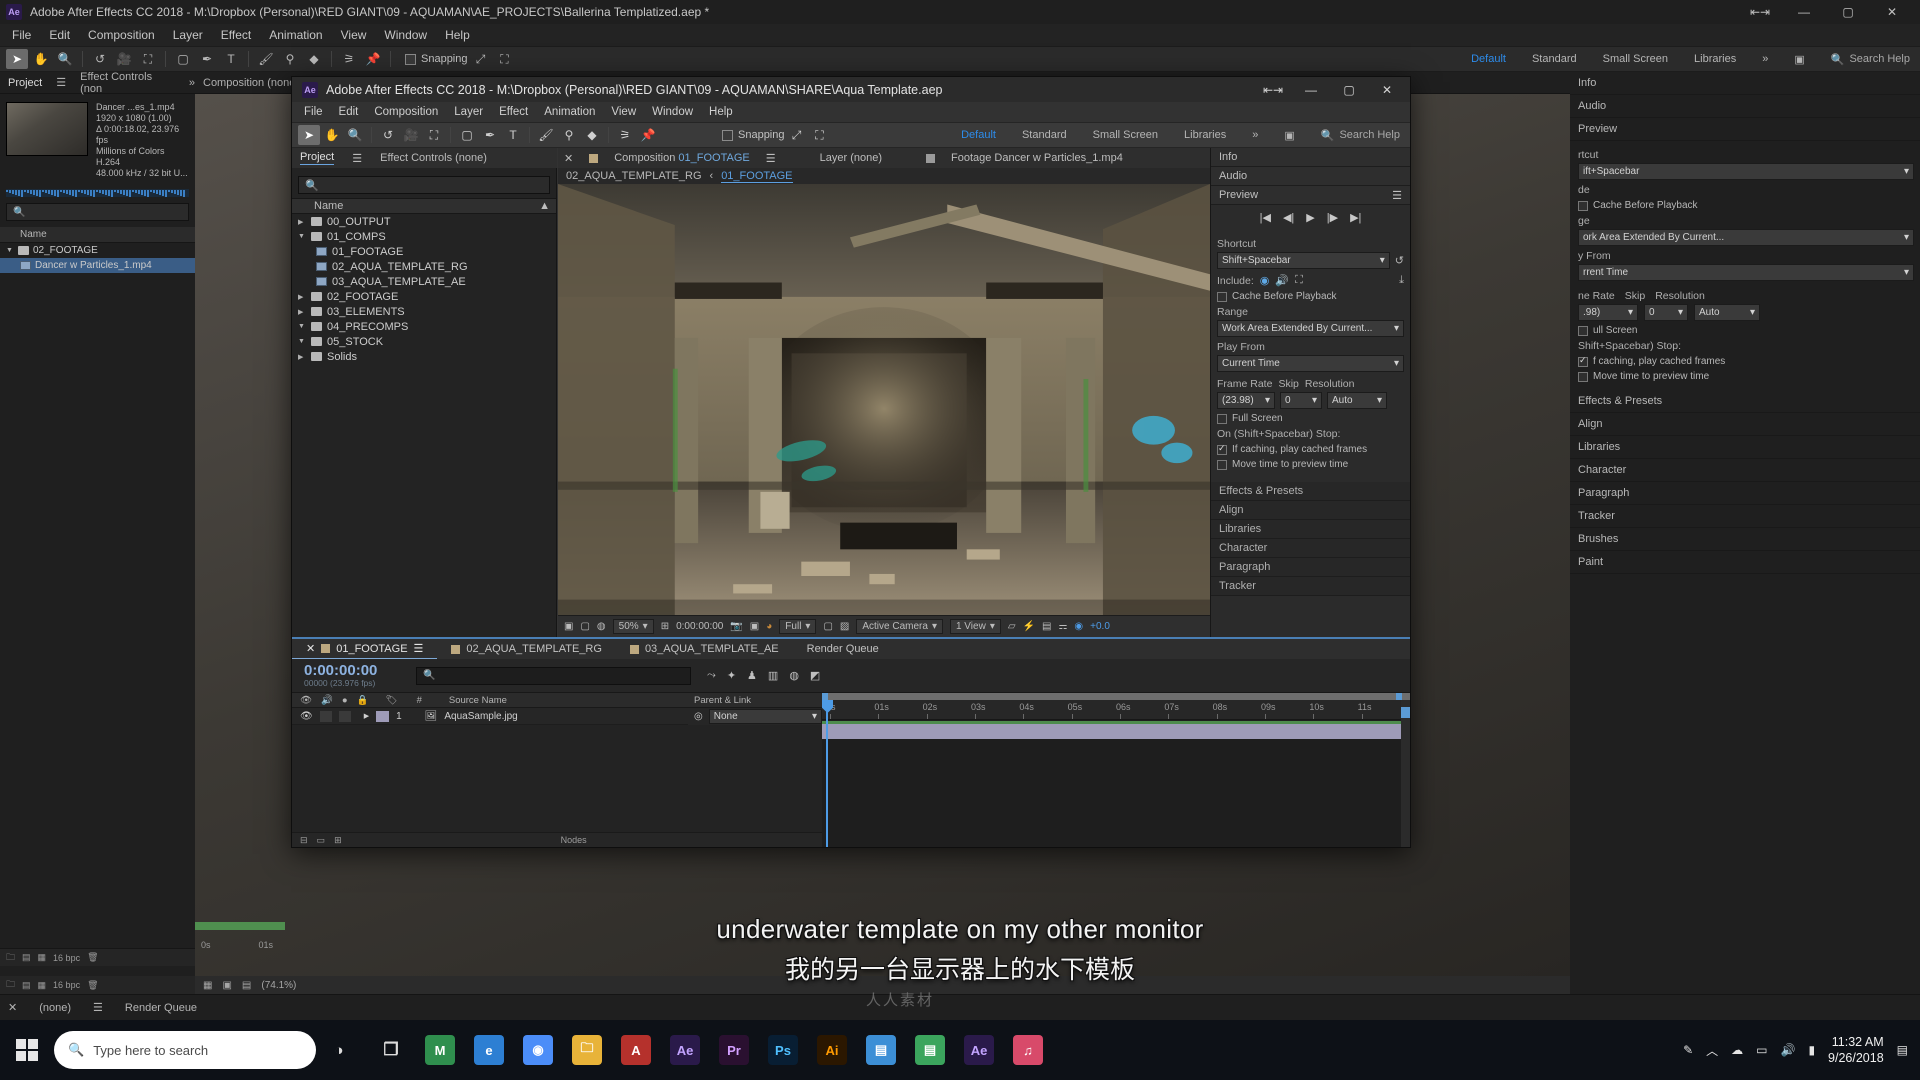  I want to click on breadcrumb-parent: 02_AQUA_TEMPLATE_RG, so click(634, 176).